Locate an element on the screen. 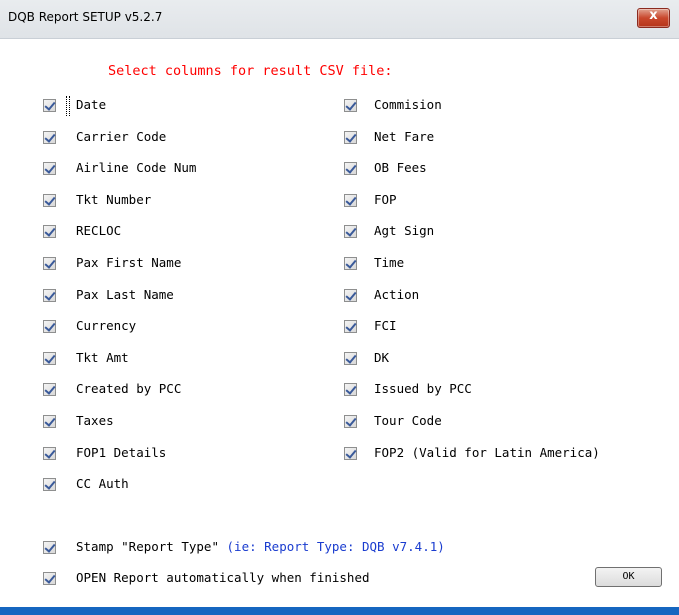 This screenshot has width=679, height=615. close-button: x is located at coordinates (653, 18).